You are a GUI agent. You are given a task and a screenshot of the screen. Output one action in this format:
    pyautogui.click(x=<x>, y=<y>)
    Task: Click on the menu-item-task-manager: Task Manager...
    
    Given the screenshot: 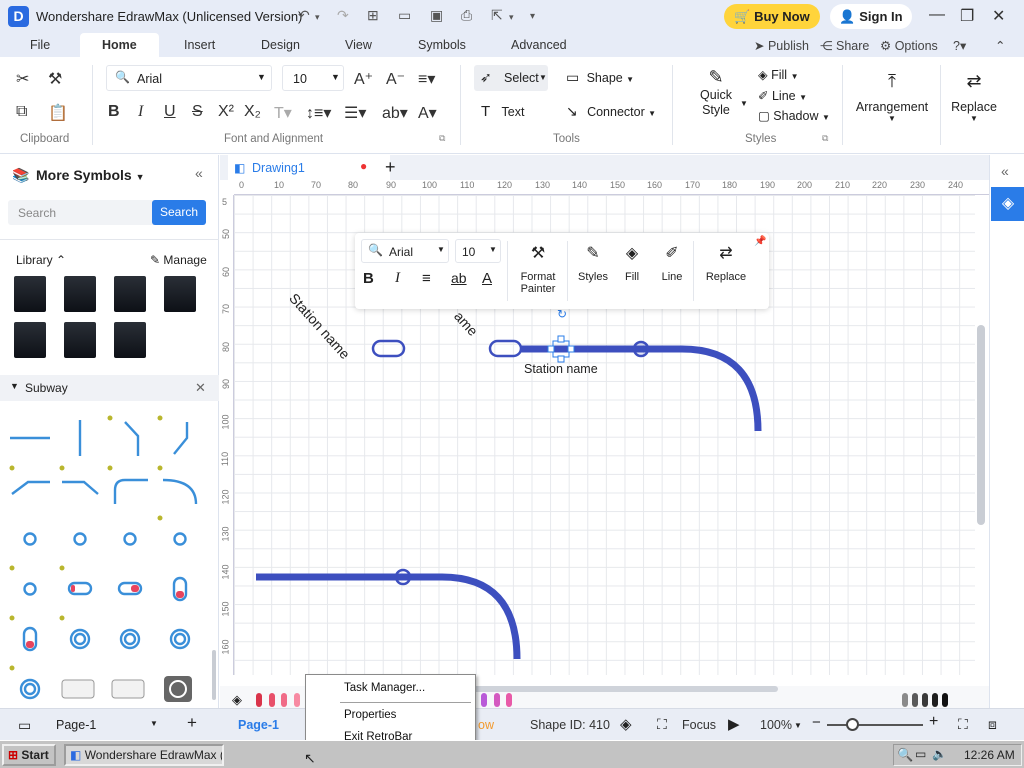 What is the action you would take?
    pyautogui.click(x=384, y=688)
    